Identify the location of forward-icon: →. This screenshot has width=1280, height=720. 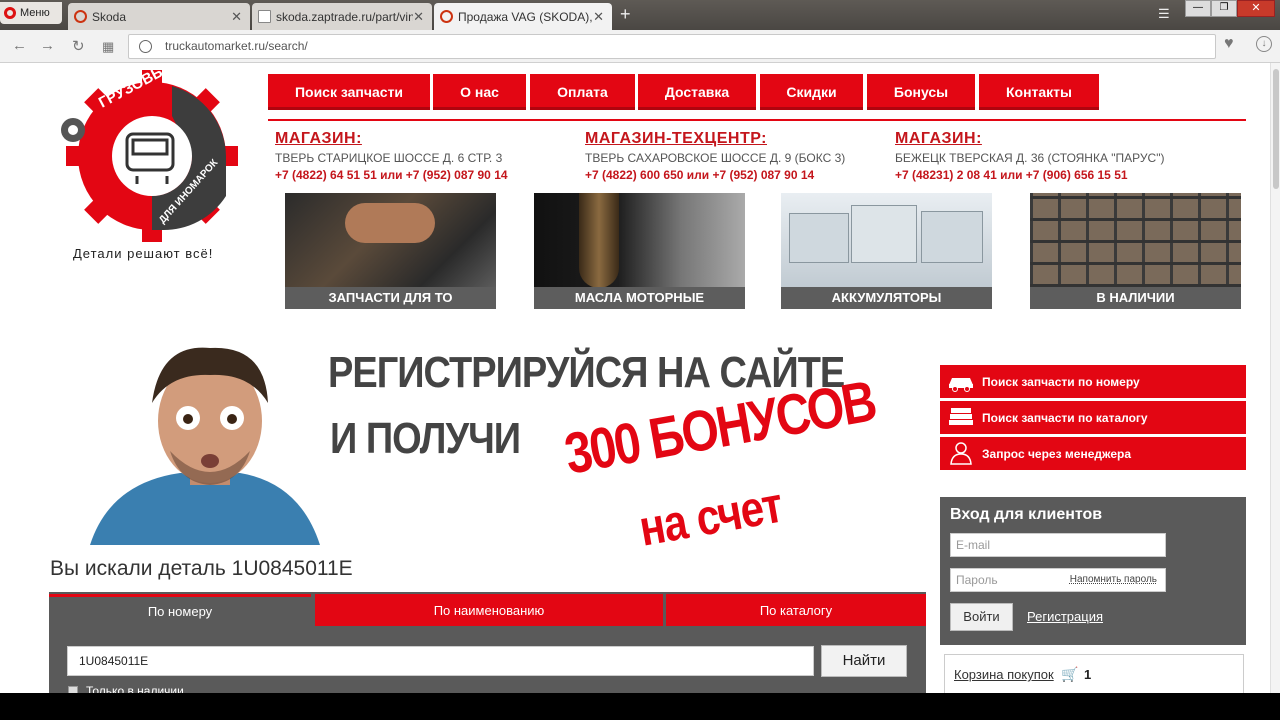
(47, 45).